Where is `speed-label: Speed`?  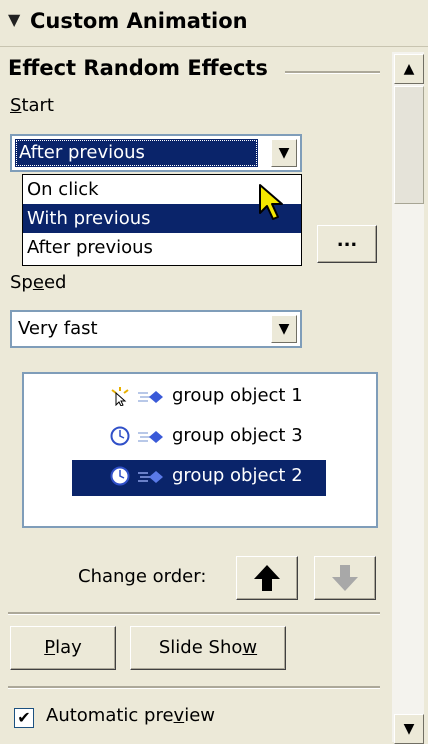 speed-label: Speed is located at coordinates (38, 282).